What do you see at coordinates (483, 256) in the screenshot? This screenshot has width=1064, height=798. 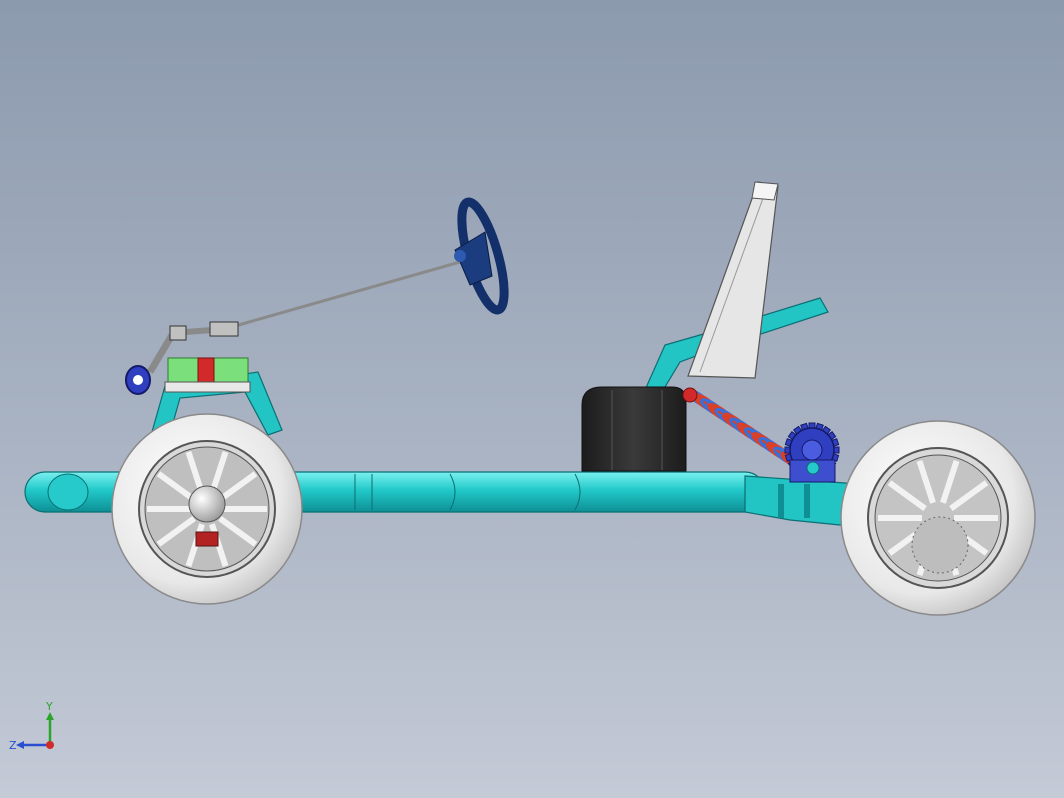 I see `steering-wheel` at bounding box center [483, 256].